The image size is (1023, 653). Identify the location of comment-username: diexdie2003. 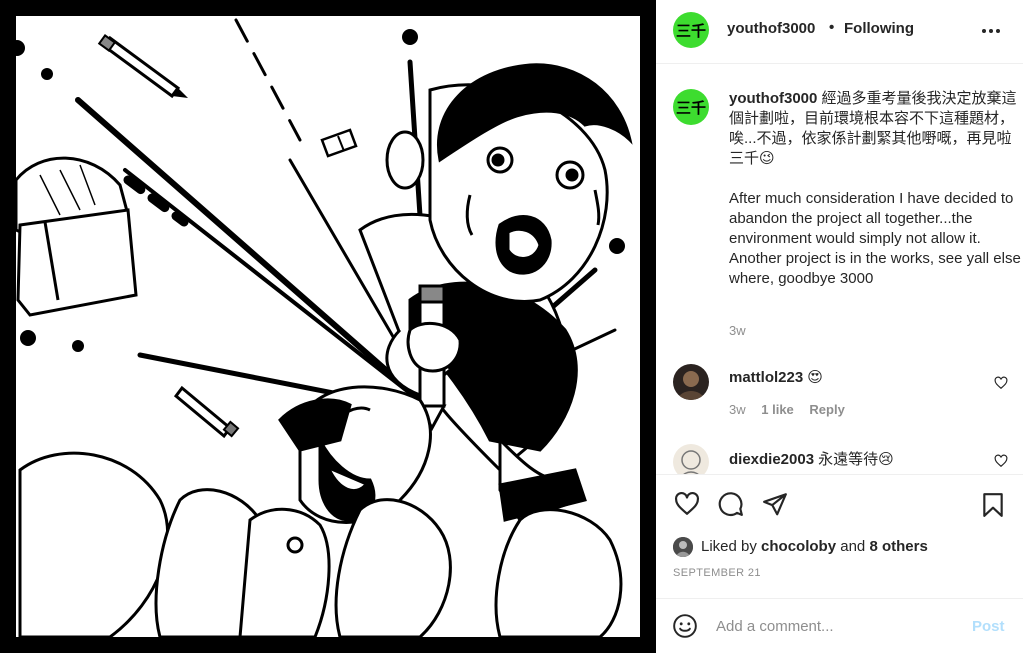
(771, 459).